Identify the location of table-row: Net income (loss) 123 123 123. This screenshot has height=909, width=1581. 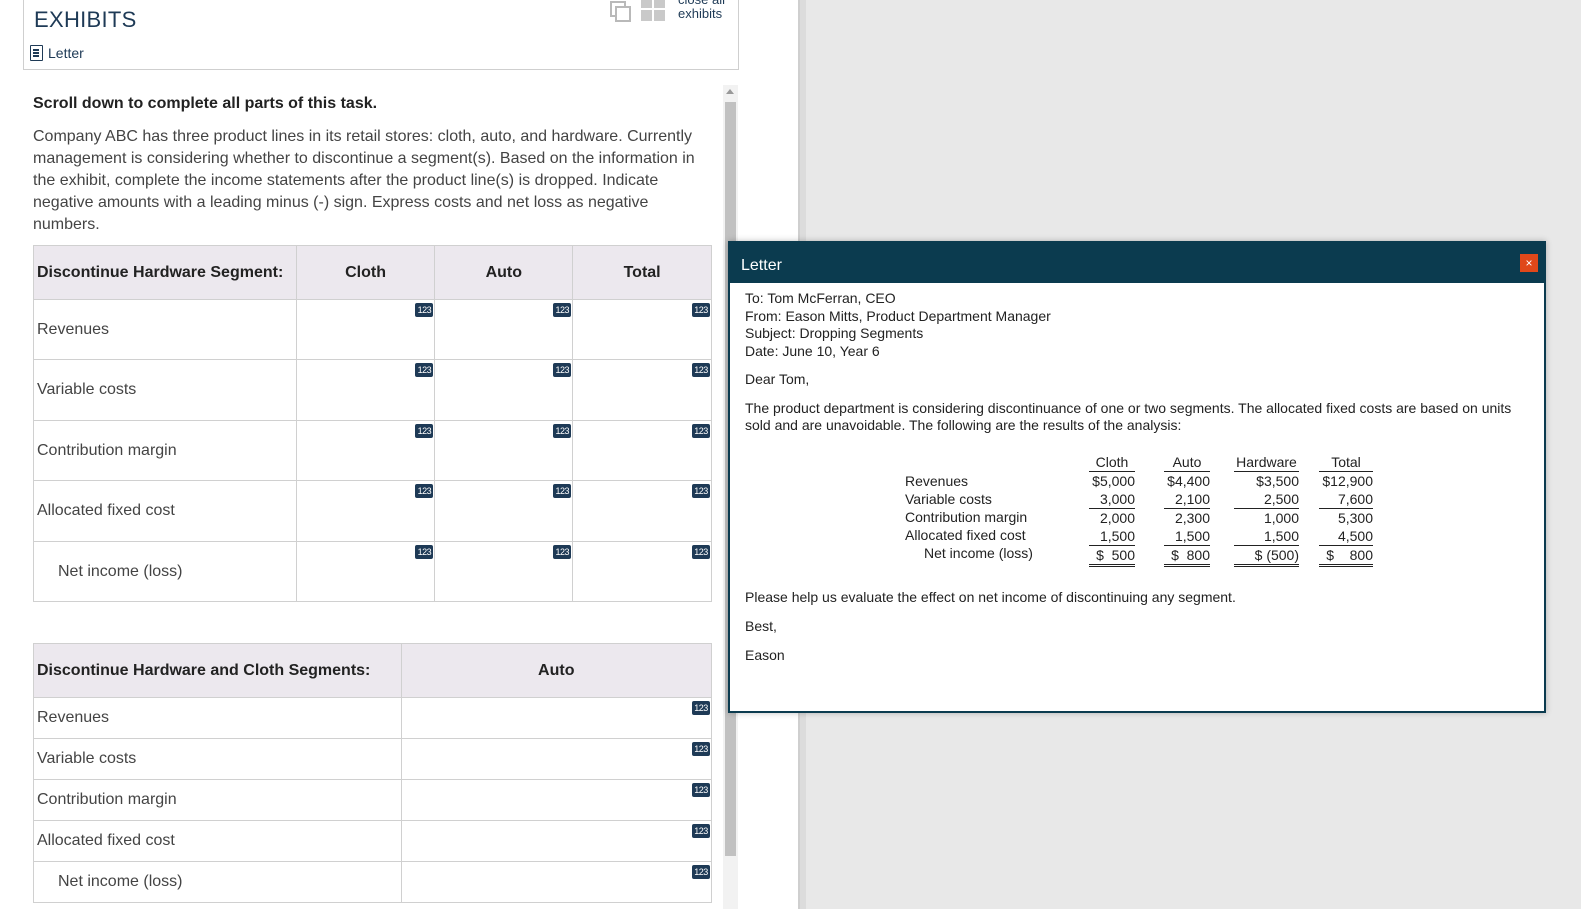
(372, 571).